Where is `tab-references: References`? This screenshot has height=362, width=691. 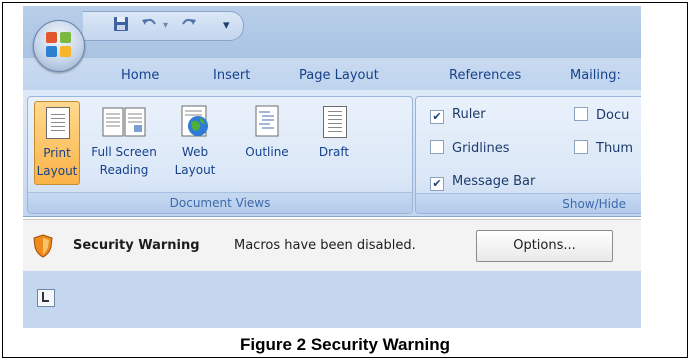 tab-references: References is located at coordinates (485, 75).